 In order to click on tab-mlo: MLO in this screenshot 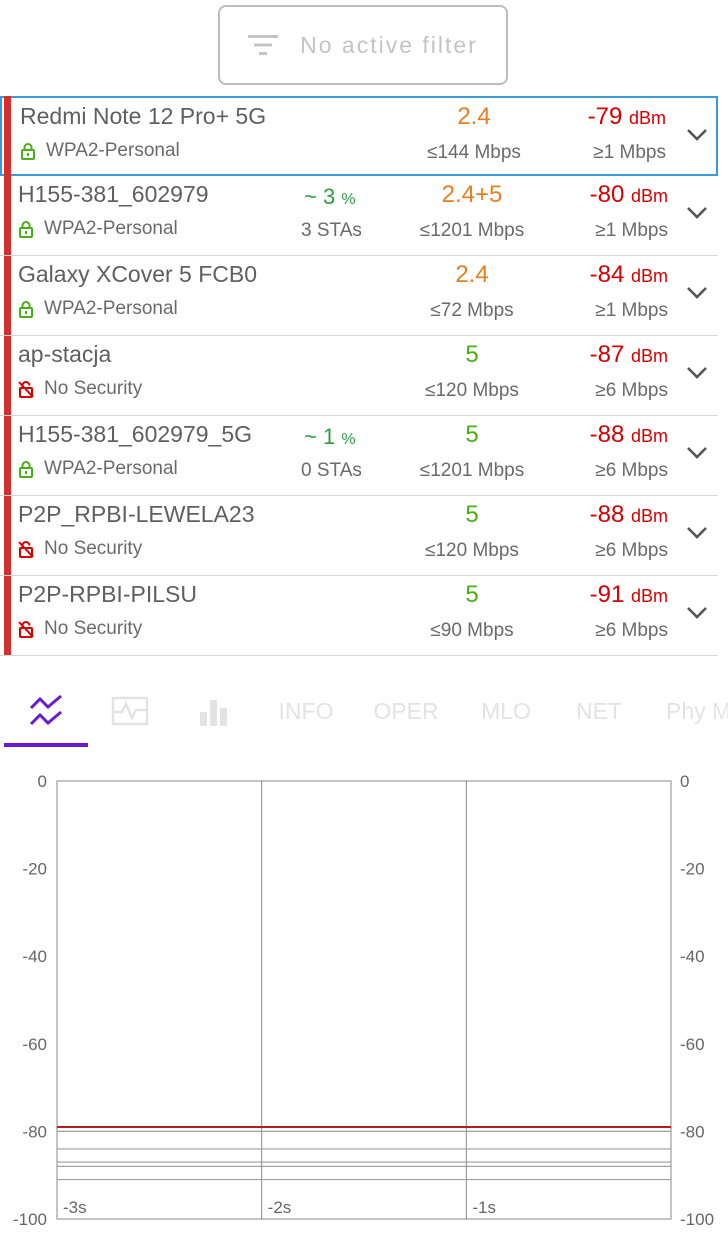, I will do `click(506, 711)`.